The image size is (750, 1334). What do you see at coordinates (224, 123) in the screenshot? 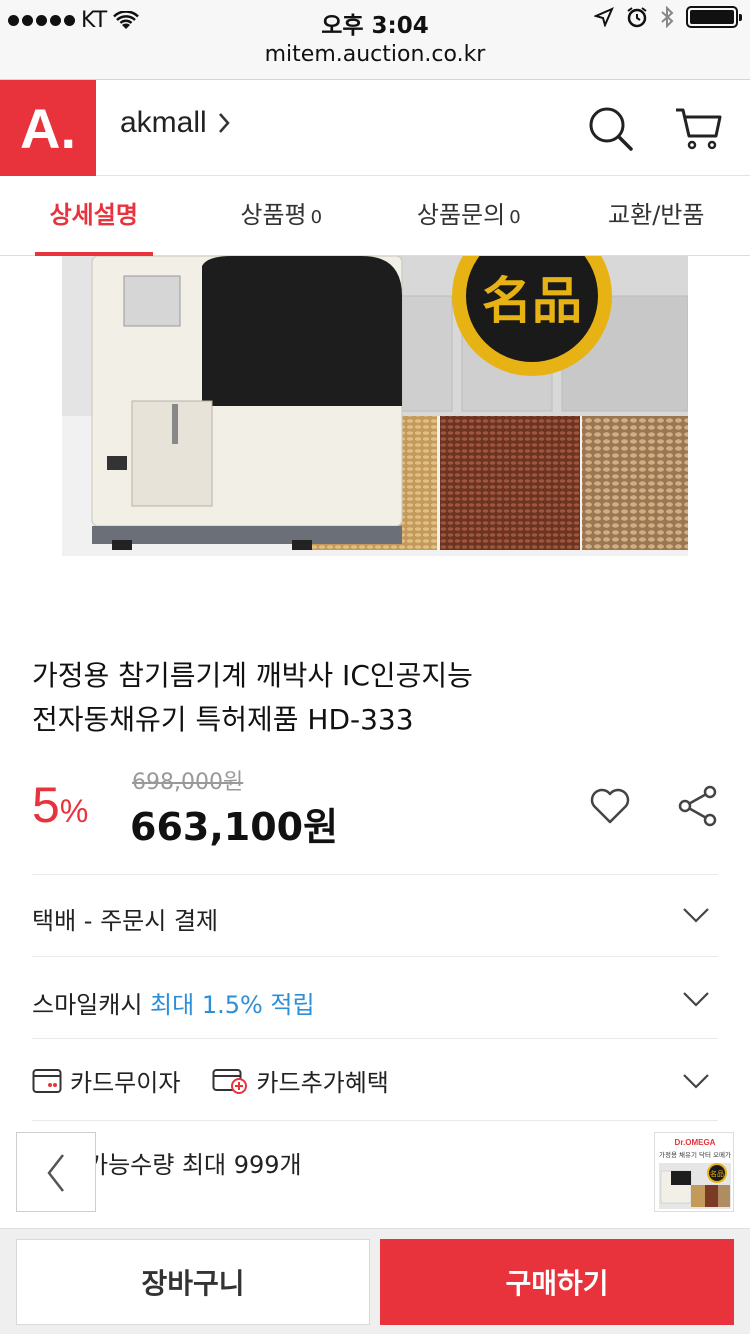
I see `chevron-right-icon` at bounding box center [224, 123].